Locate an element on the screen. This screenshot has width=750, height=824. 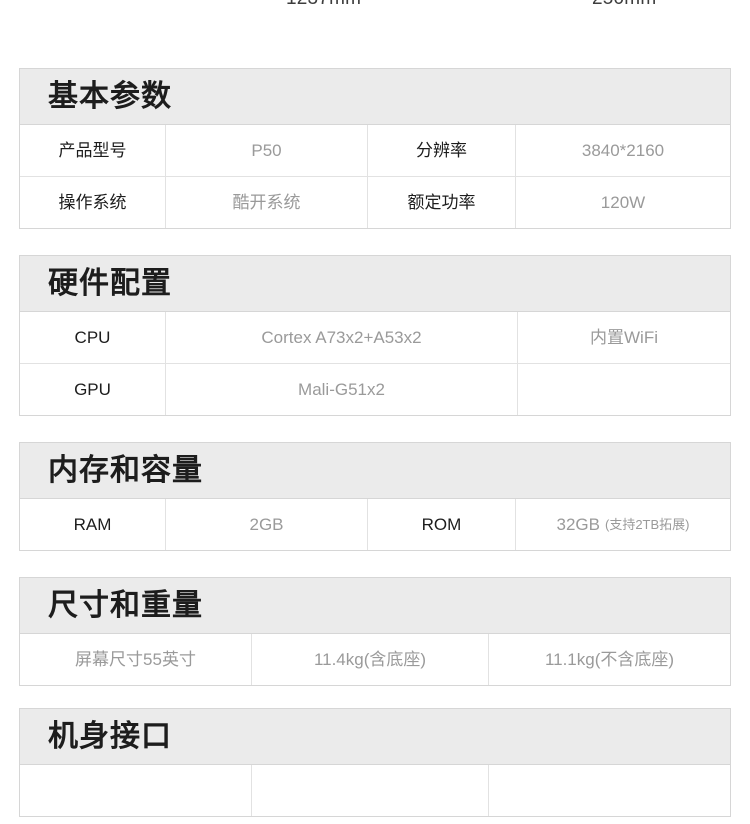
cell-value-weight-with-stand: 11.4kg(含底座) is located at coordinates (369, 659).